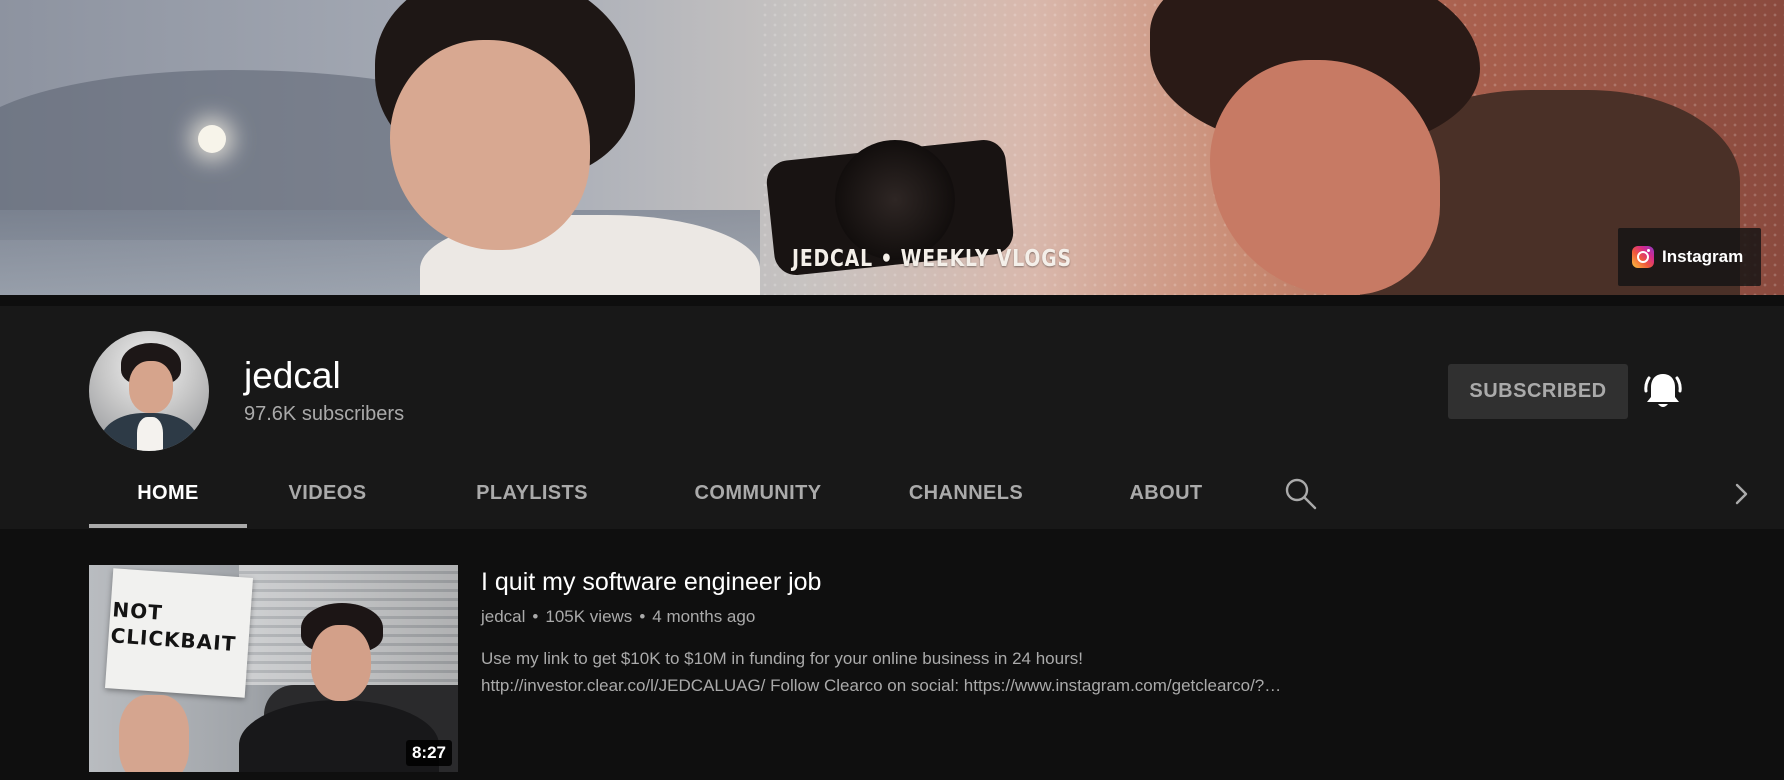 The image size is (1784, 780). I want to click on instagram-icon, so click(1643, 257).